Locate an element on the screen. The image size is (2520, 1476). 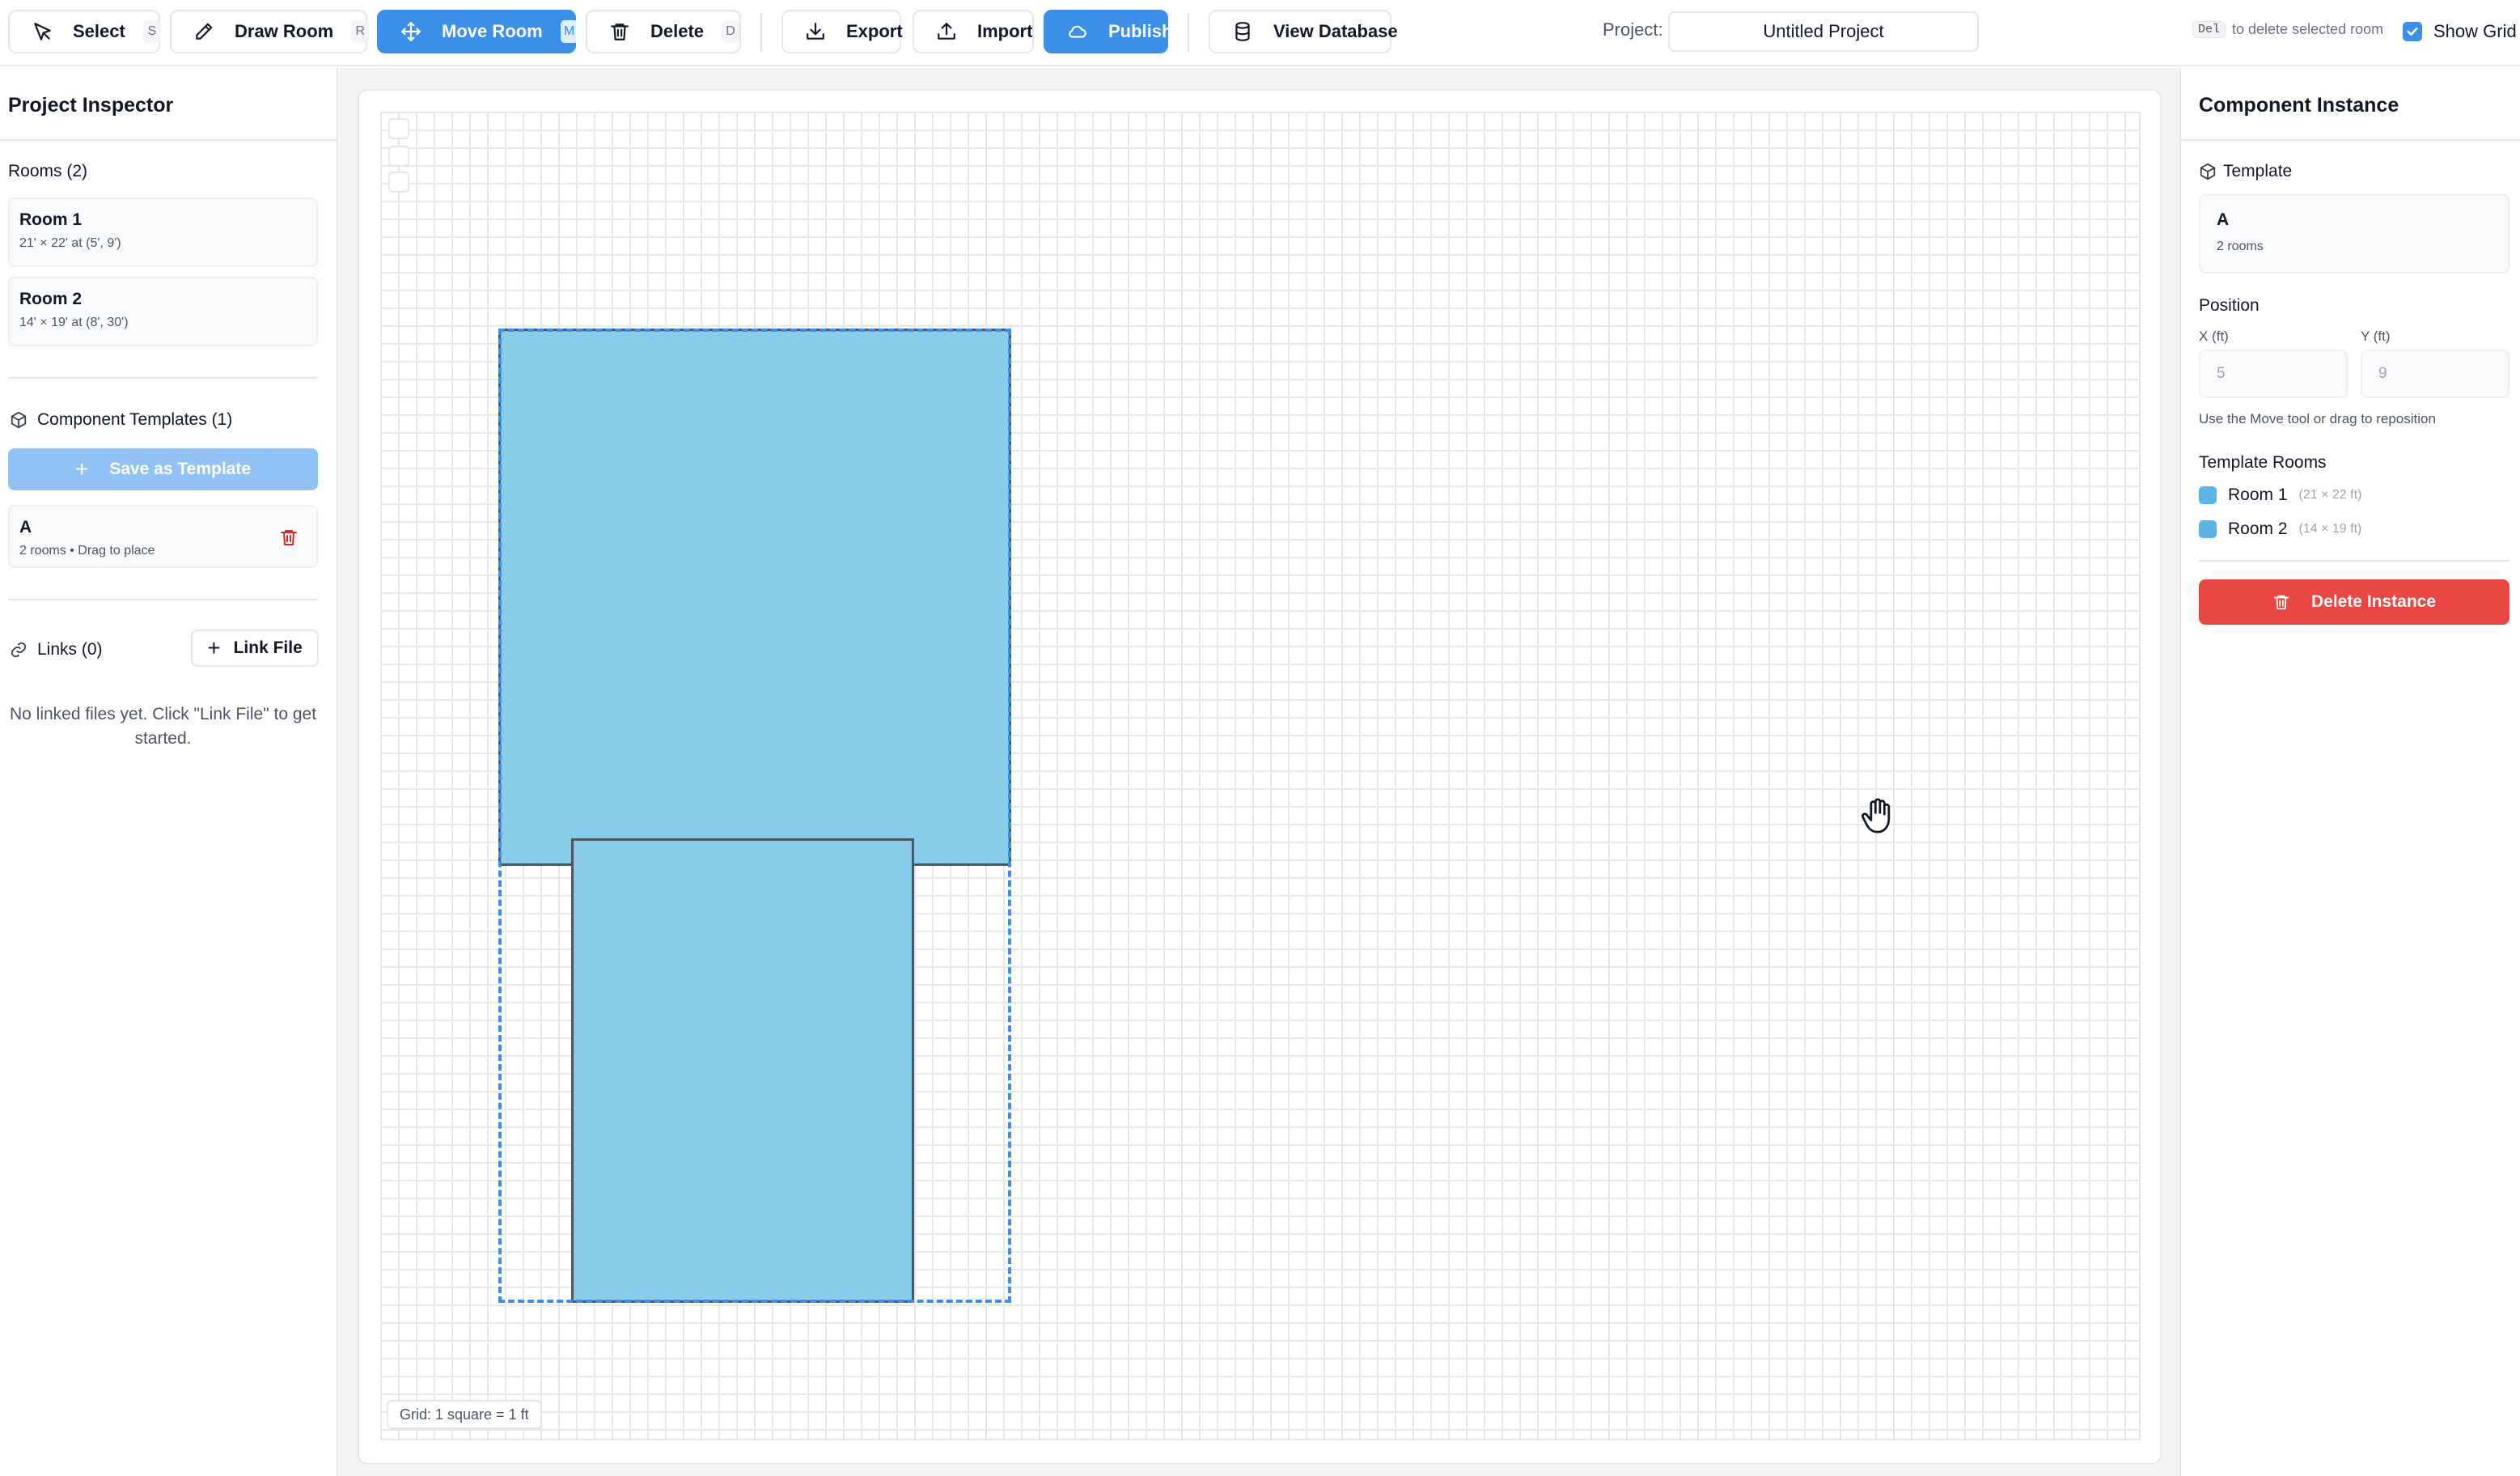
show-grid-checkbox is located at coordinates (2412, 32).